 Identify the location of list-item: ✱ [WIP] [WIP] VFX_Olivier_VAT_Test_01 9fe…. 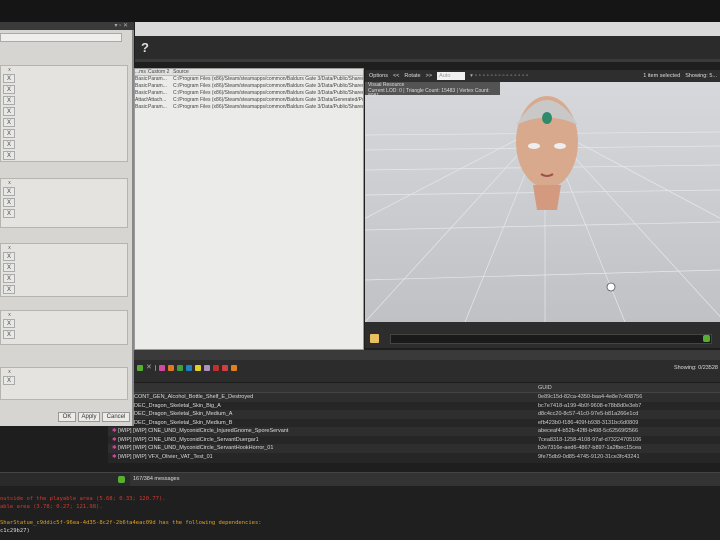
(414, 457).